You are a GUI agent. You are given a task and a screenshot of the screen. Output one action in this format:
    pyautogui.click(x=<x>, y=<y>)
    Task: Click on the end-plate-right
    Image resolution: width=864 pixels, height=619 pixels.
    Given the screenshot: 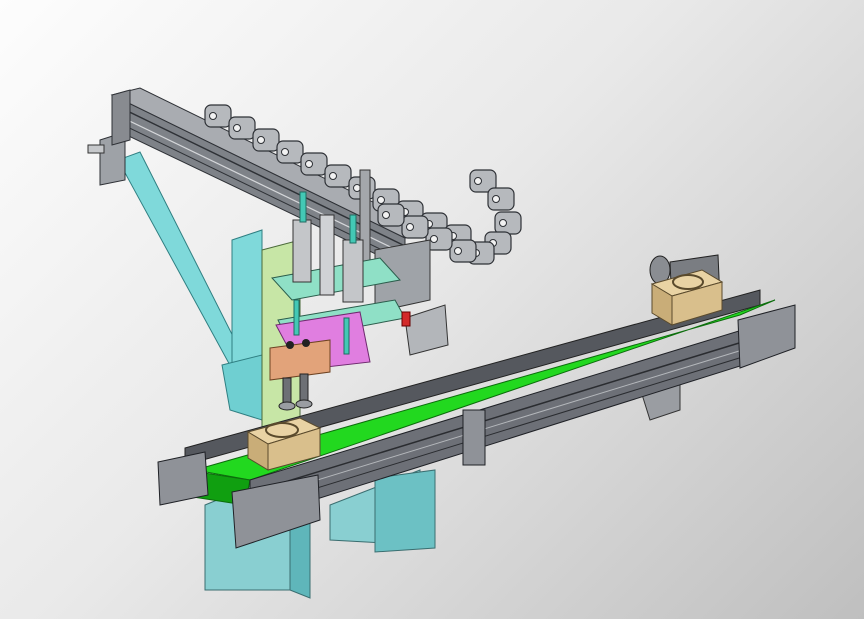 What is the action you would take?
    pyautogui.click(x=766, y=336)
    